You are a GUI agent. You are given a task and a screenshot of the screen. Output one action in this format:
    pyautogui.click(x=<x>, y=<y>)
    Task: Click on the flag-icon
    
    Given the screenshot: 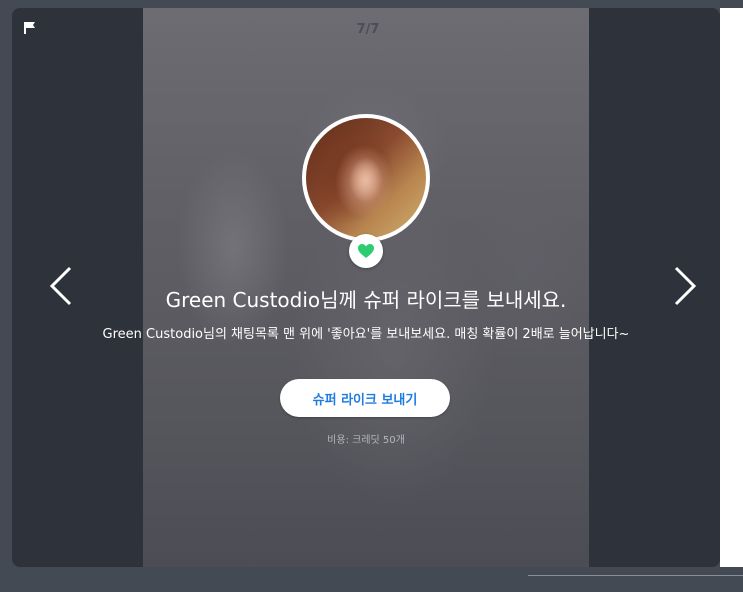 What is the action you would take?
    pyautogui.click(x=30, y=28)
    